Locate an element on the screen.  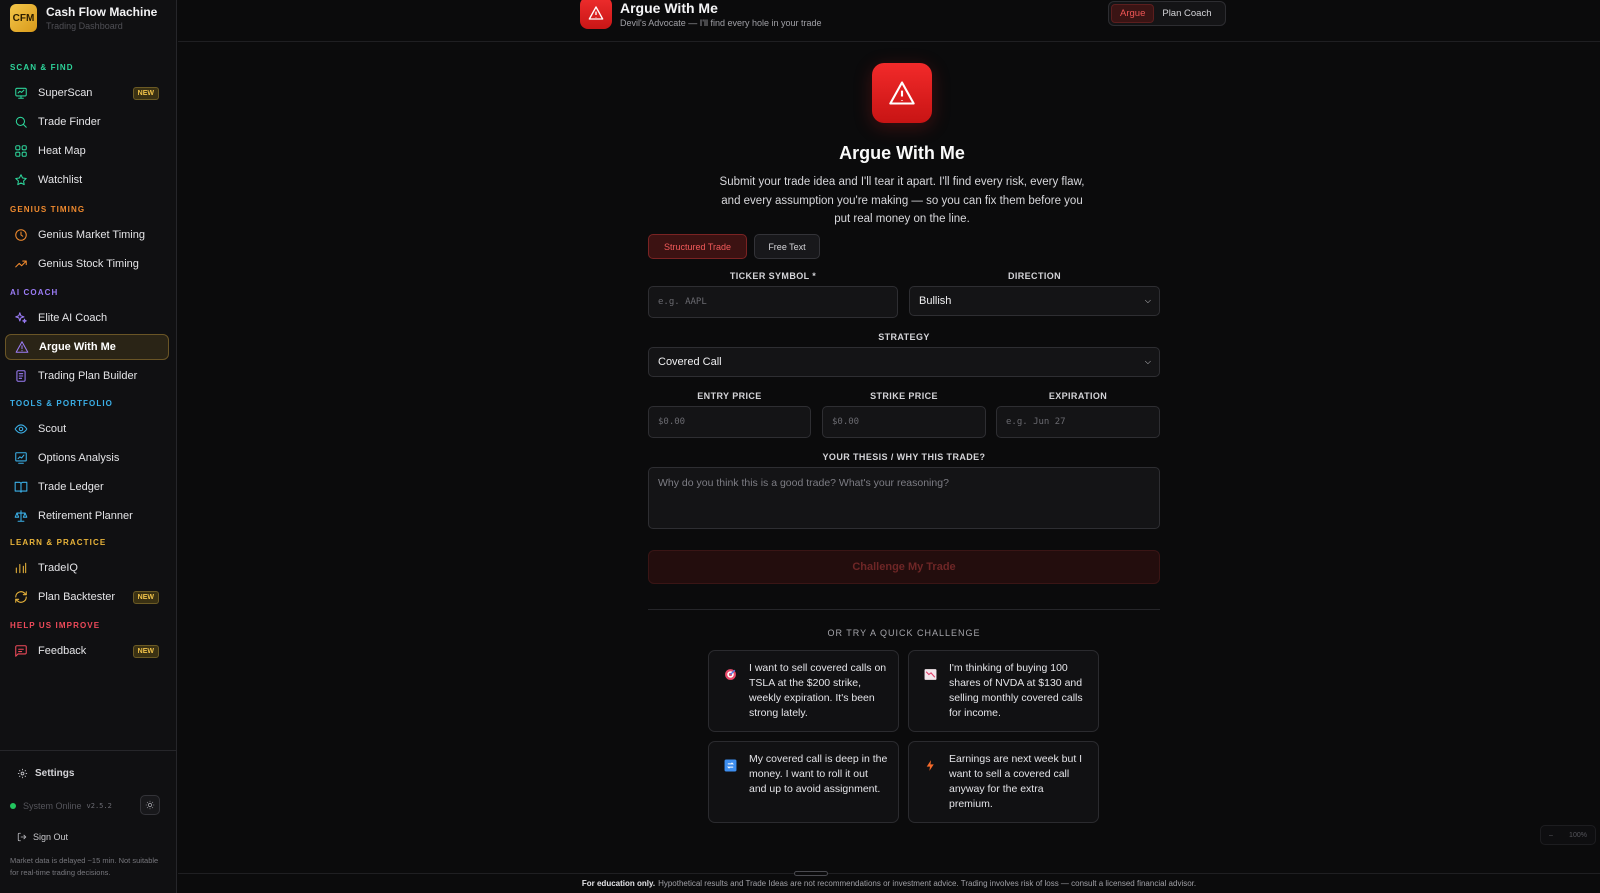
sidebar-item-feedback: Feedback NEW is located at coordinates (87, 651).